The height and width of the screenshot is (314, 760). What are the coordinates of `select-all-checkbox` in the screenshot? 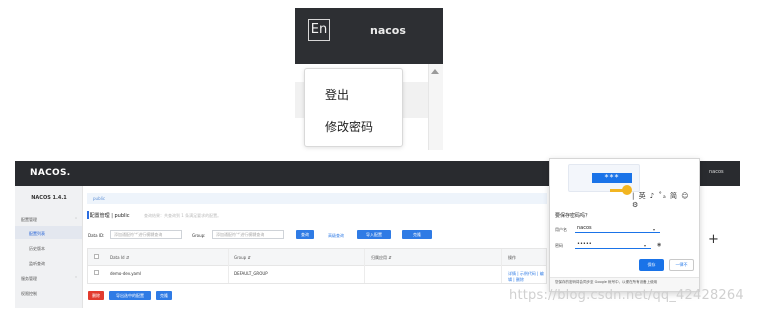 It's located at (96, 256).